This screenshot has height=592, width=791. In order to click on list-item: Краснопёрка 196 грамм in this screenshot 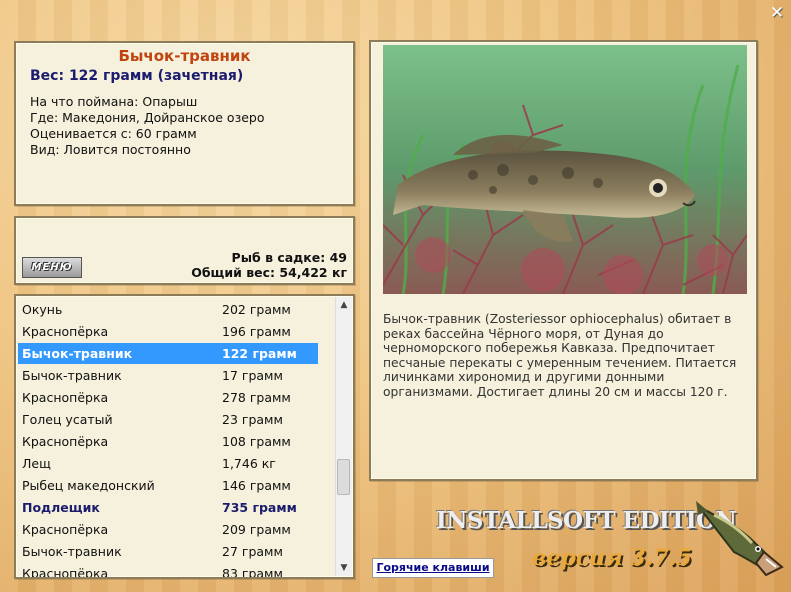, I will do `click(168, 331)`.